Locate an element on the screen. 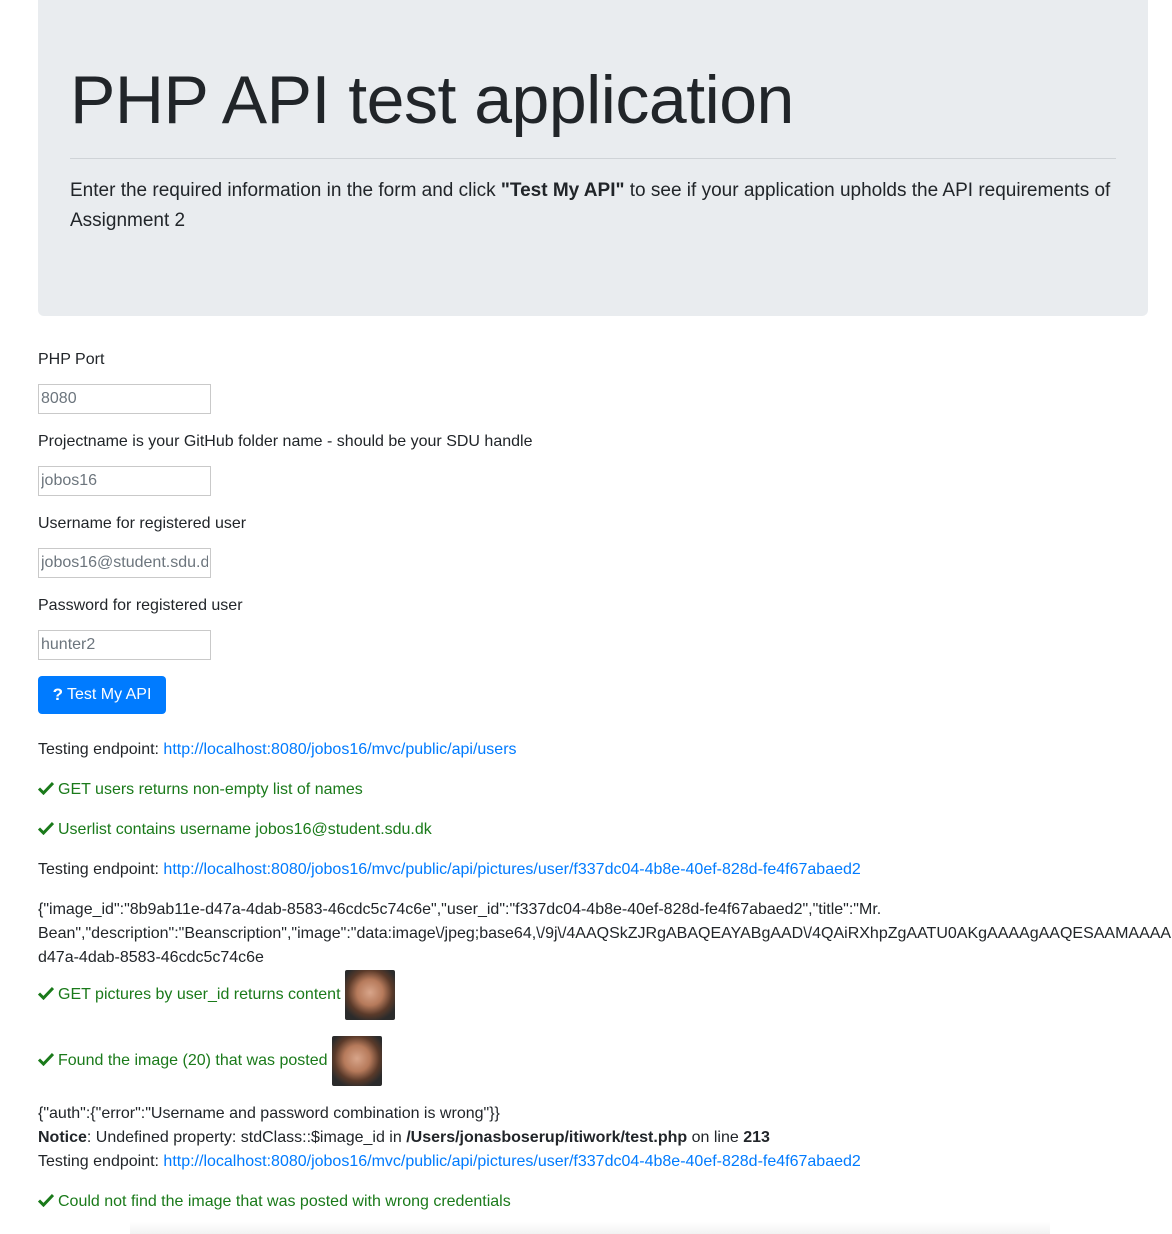  username-label: Username for registered user is located at coordinates (142, 523).